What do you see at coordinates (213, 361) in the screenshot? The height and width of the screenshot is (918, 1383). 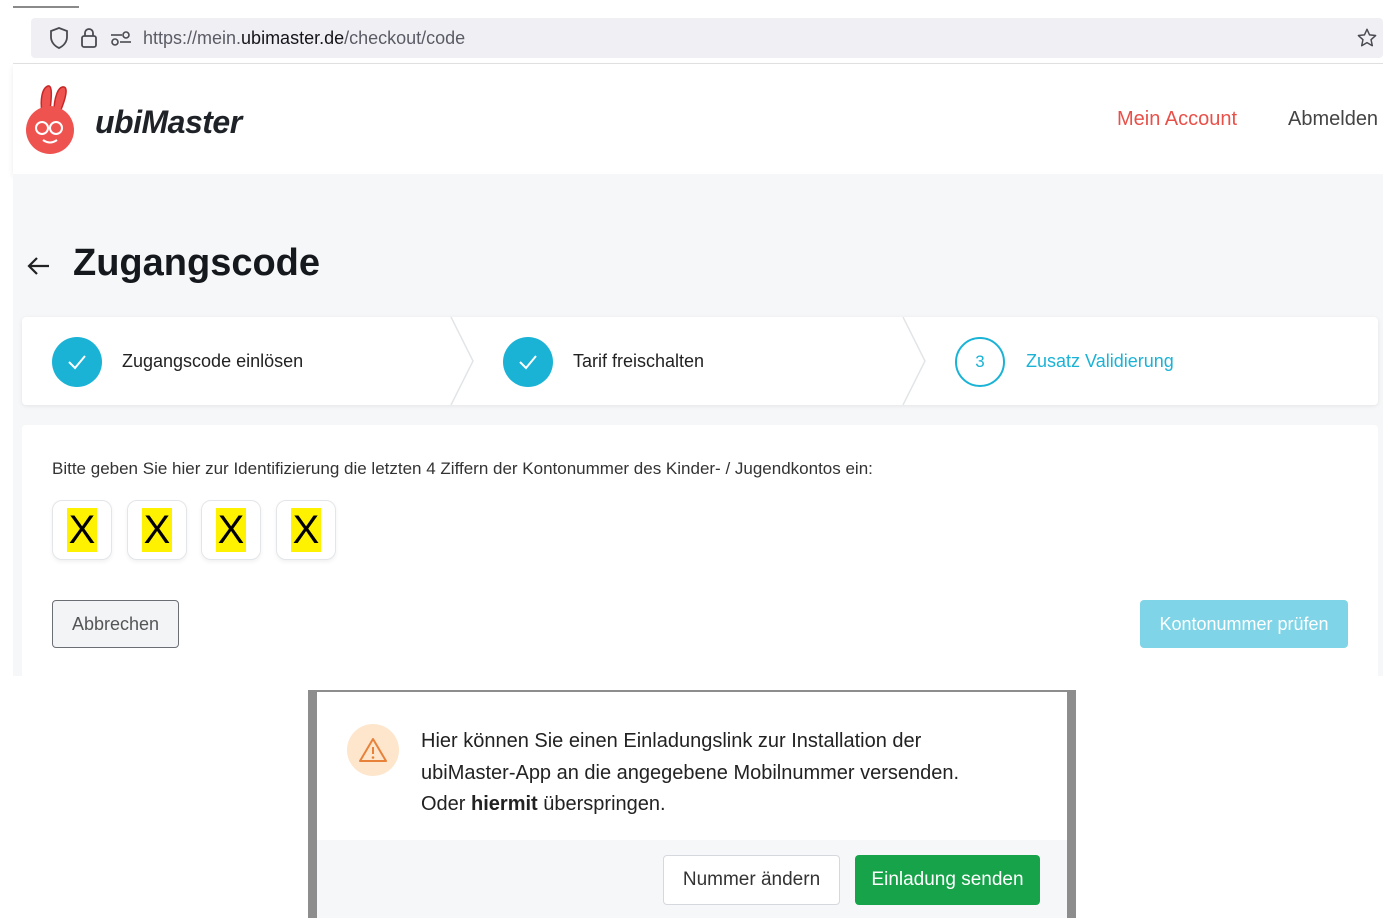 I see `step-1-label: Zugangscode einlösen` at bounding box center [213, 361].